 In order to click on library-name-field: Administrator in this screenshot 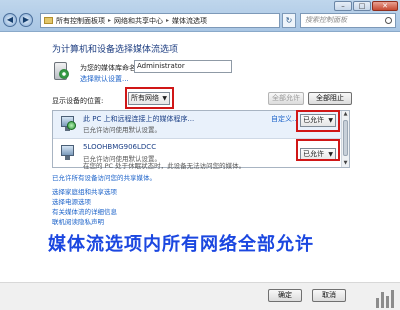, I will do `click(183, 66)`.